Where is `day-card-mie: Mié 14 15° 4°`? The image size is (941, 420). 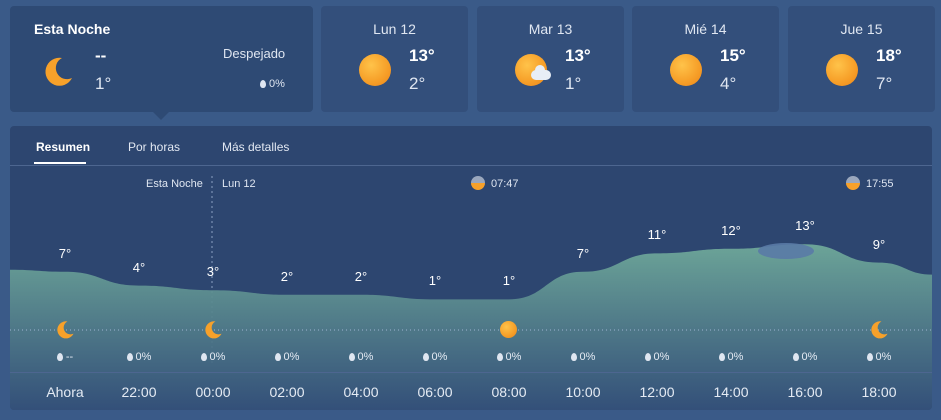 day-card-mie: Mié 14 15° 4° is located at coordinates (705, 59).